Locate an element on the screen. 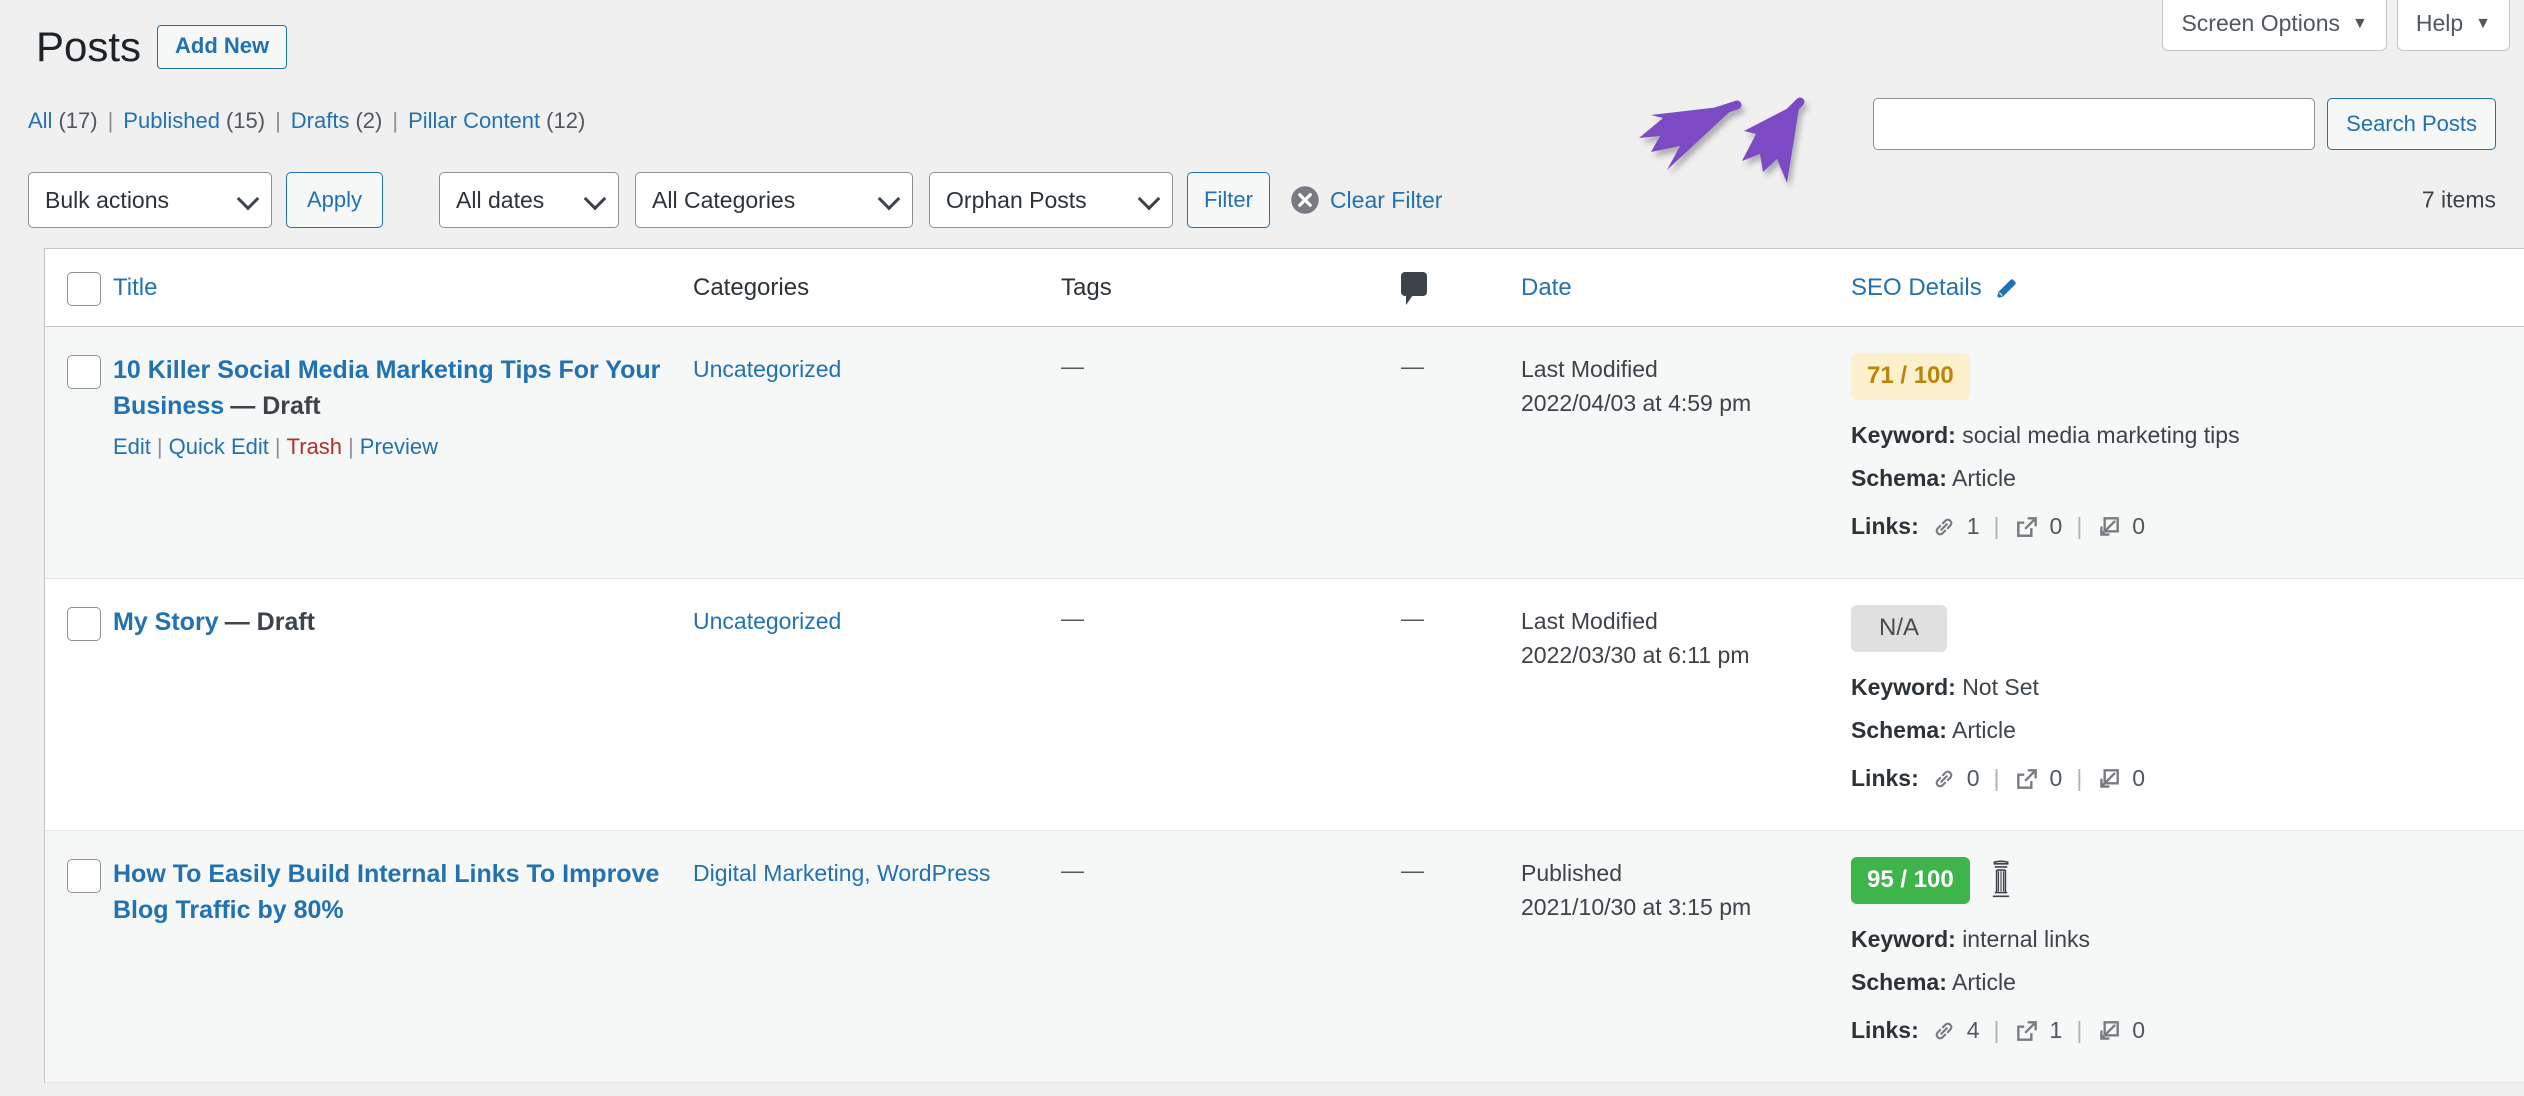 The height and width of the screenshot is (1096, 2524). clear-filter-link: Clear Filter is located at coordinates (1366, 200).